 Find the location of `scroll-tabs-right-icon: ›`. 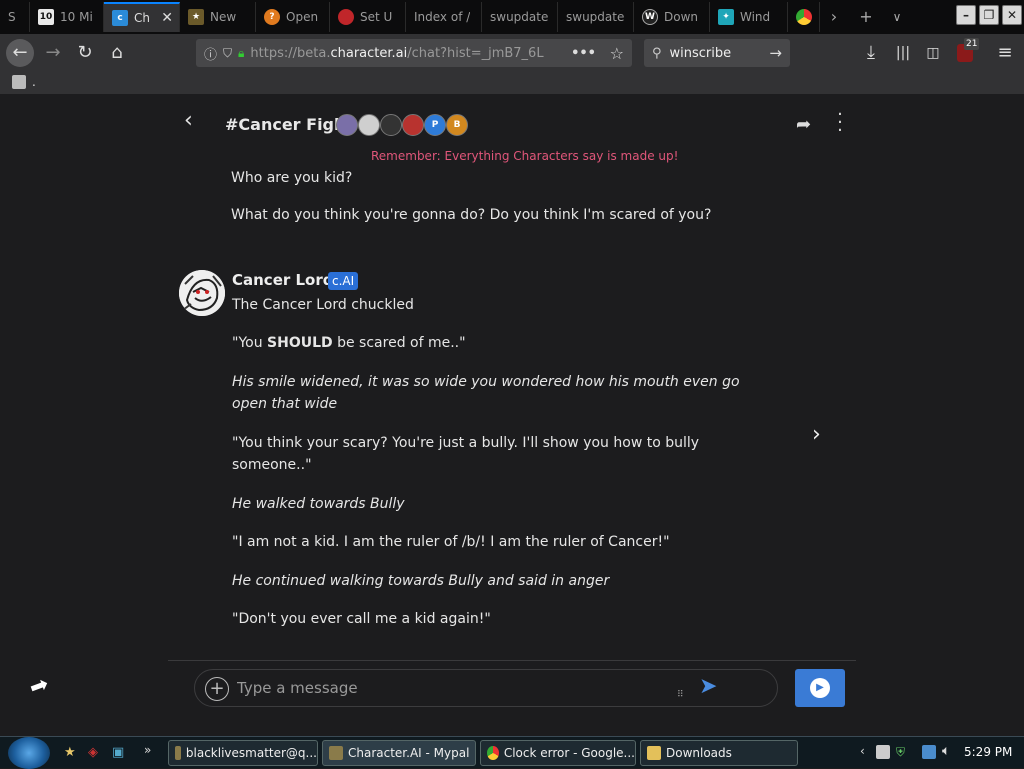

scroll-tabs-right-icon: › is located at coordinates (834, 17).